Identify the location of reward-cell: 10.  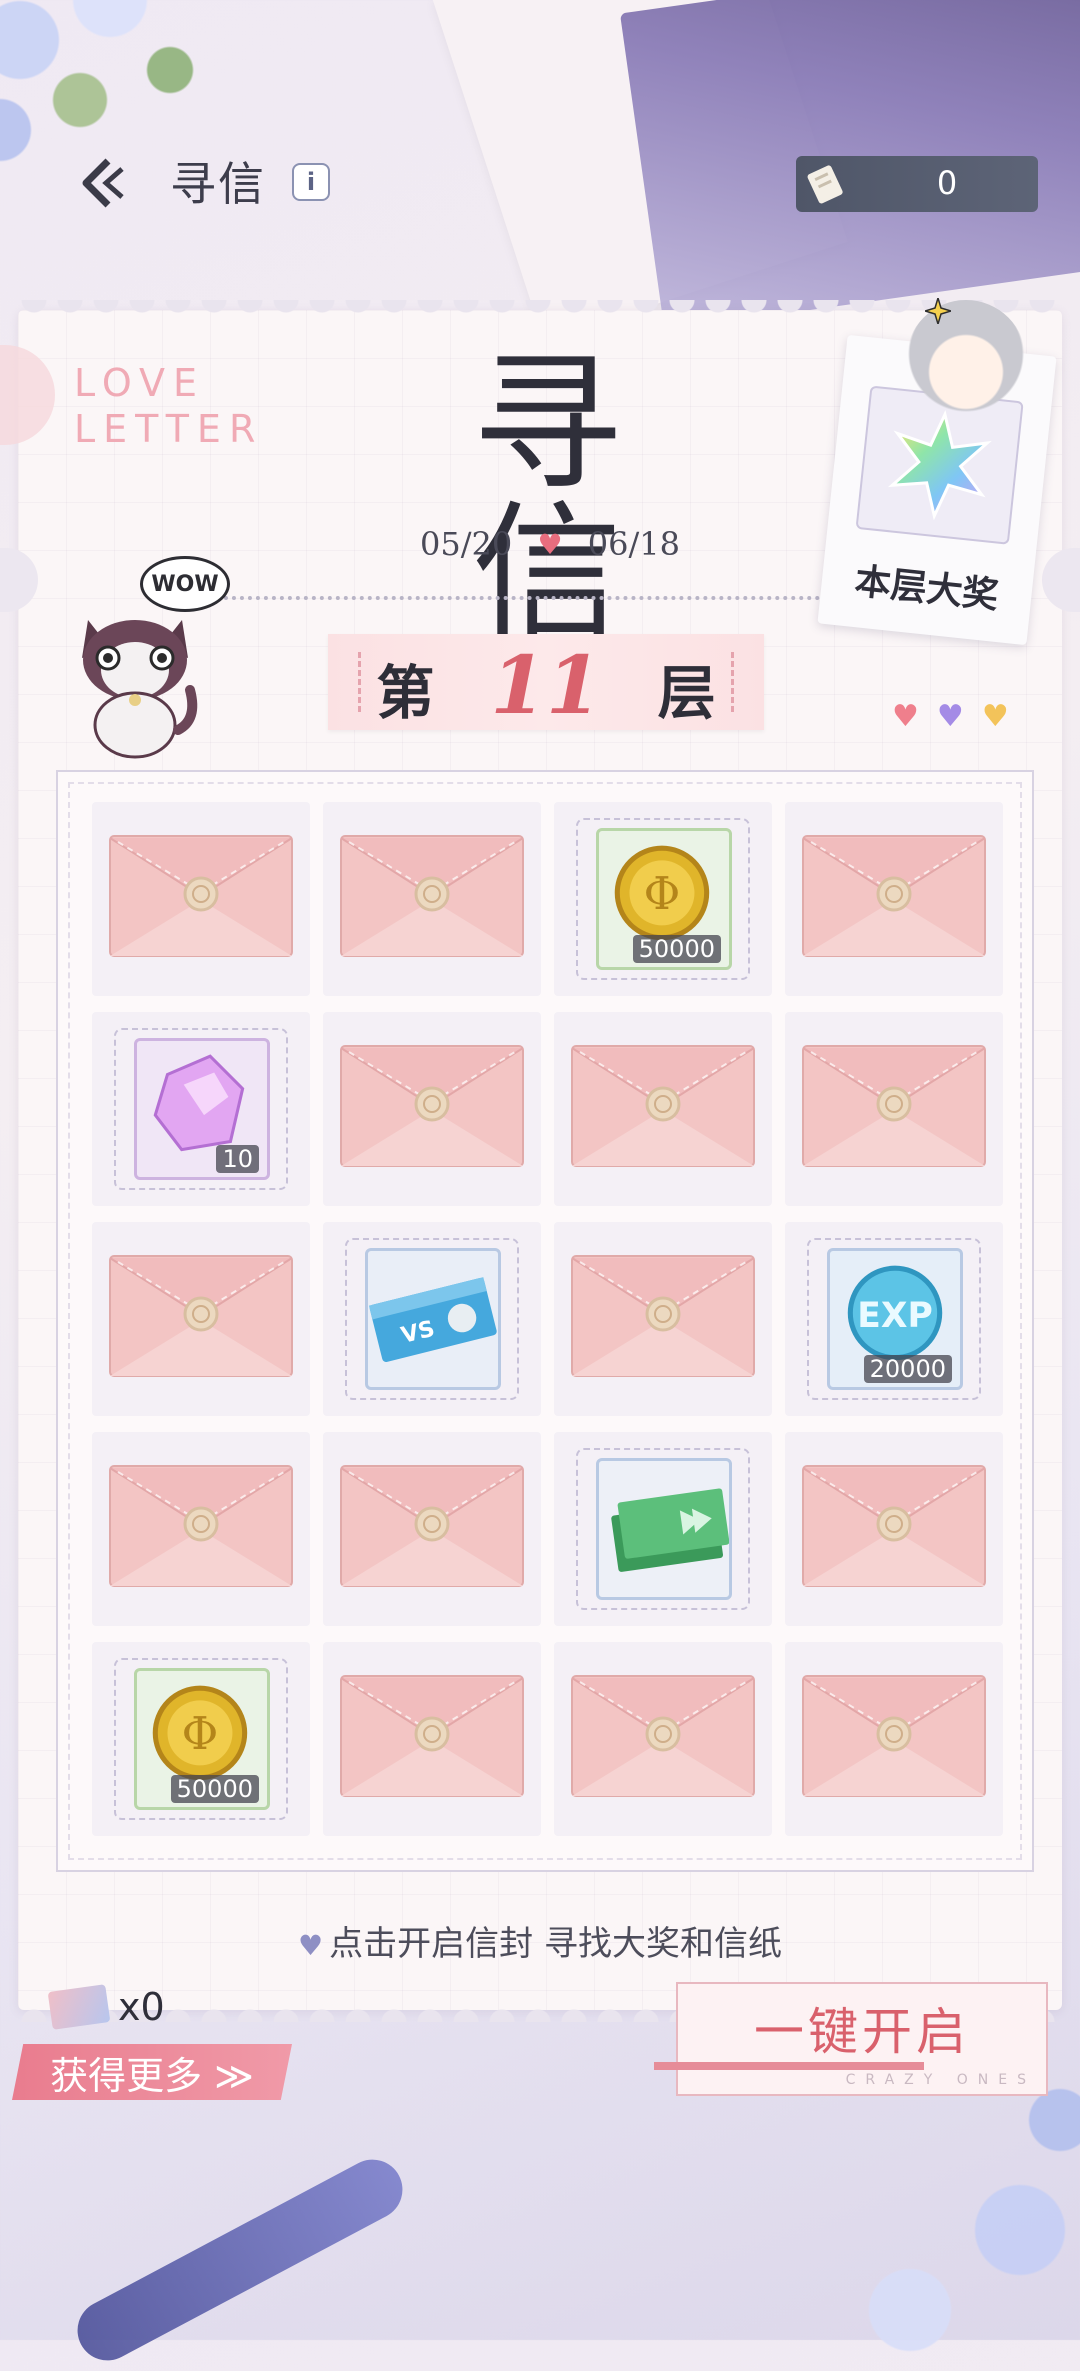
(201, 1109).